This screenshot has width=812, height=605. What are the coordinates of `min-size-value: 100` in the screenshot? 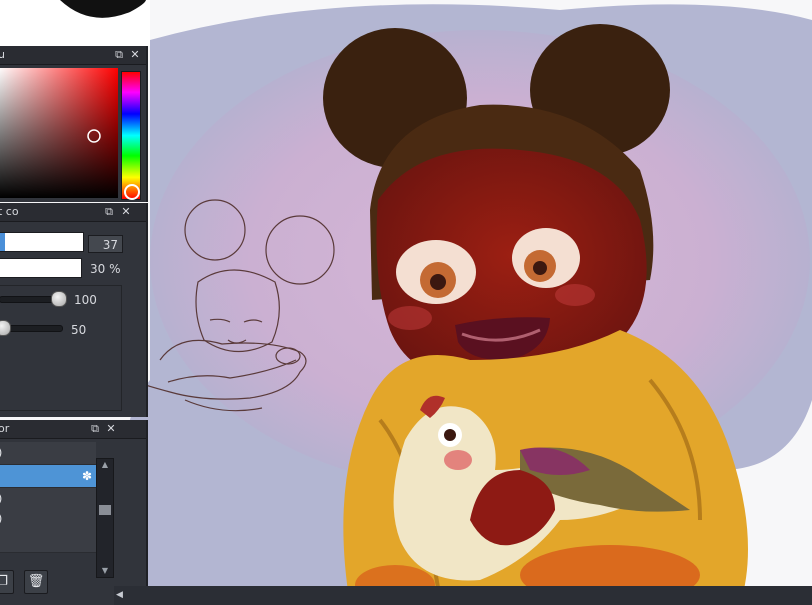 It's located at (85, 300).